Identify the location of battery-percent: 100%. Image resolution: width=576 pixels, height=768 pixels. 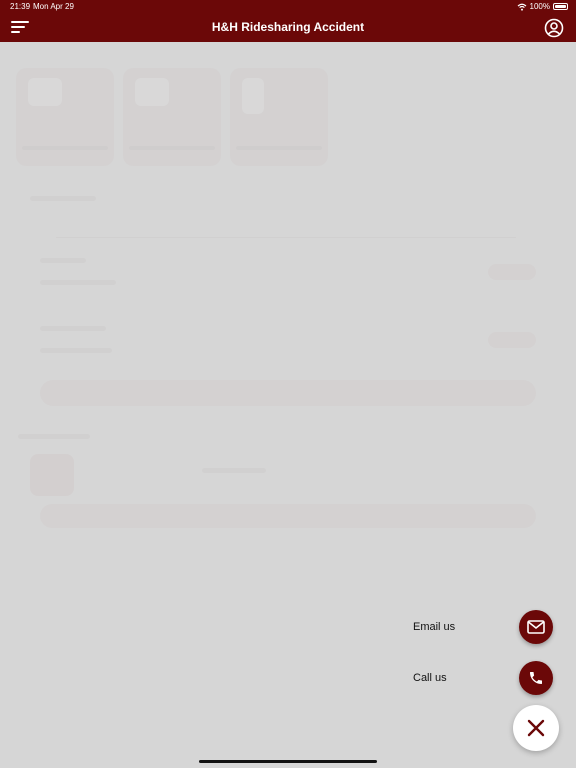
(539, 6).